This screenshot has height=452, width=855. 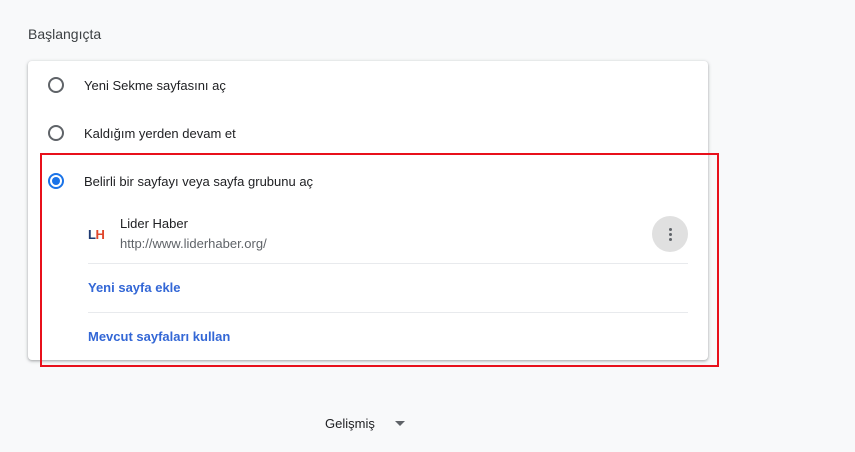 What do you see at coordinates (193, 243) in the screenshot?
I see `page-url: http://www.liderhaber.org/` at bounding box center [193, 243].